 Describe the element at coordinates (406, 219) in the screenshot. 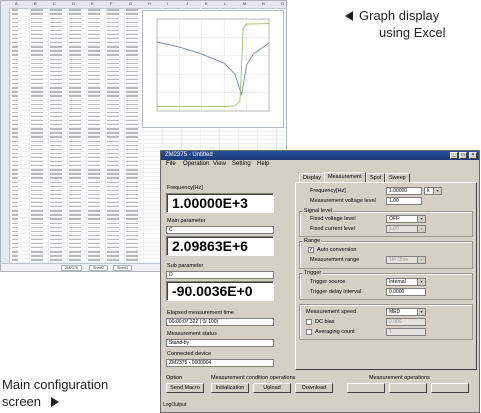

I see `fixed-voltage-select: OFF ▾` at that location.